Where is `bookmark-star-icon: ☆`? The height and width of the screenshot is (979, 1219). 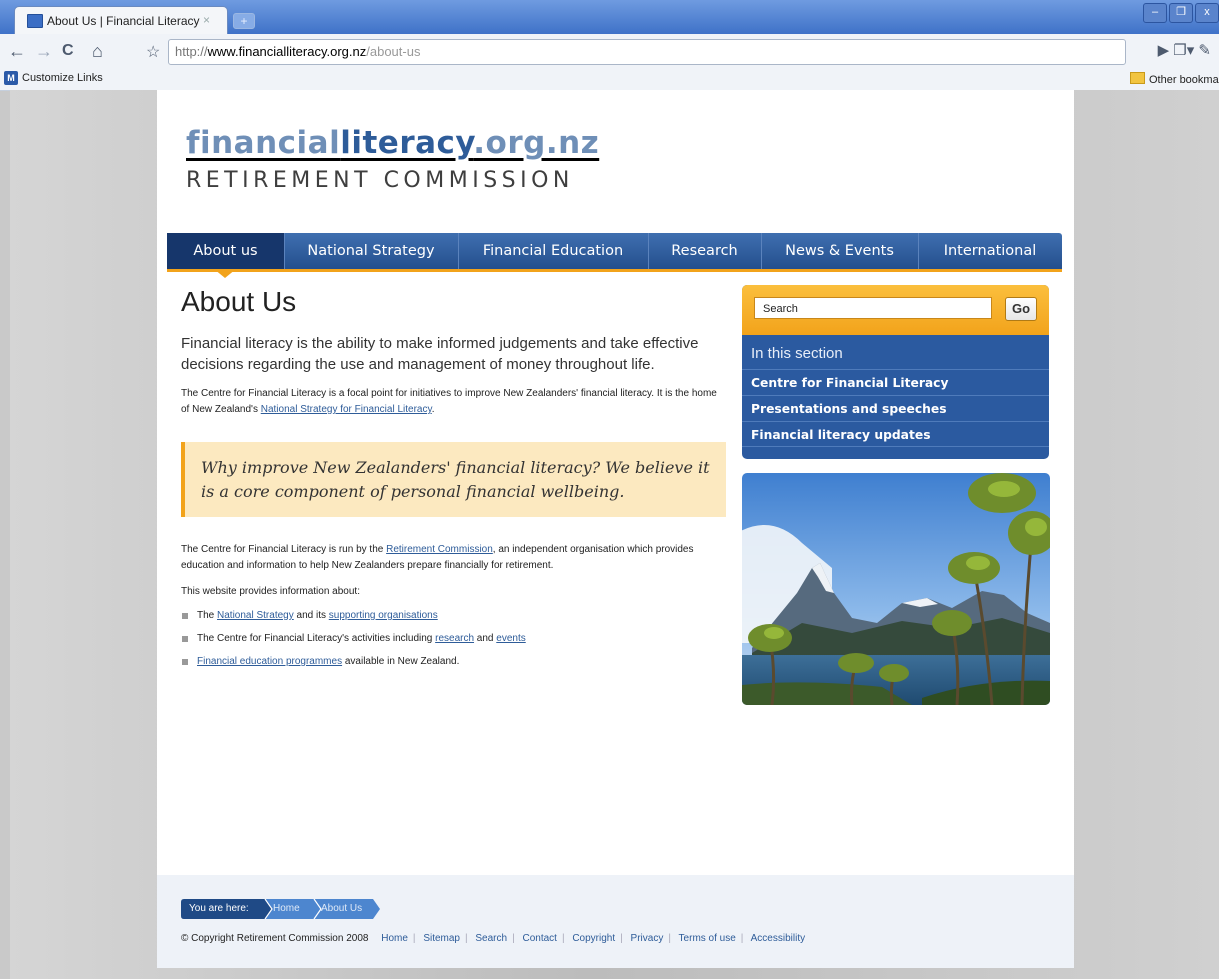
bookmark-star-icon: ☆ is located at coordinates (153, 52).